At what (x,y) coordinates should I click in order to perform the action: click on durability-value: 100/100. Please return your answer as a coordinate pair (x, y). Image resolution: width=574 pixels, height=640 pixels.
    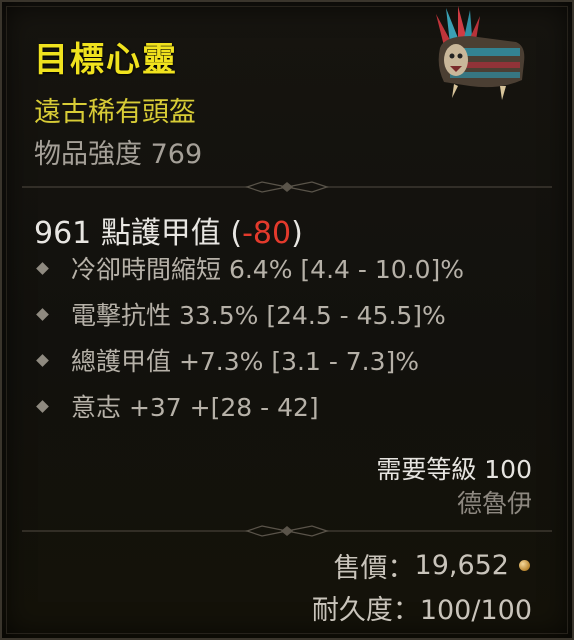
    Looking at the image, I should click on (475, 610).